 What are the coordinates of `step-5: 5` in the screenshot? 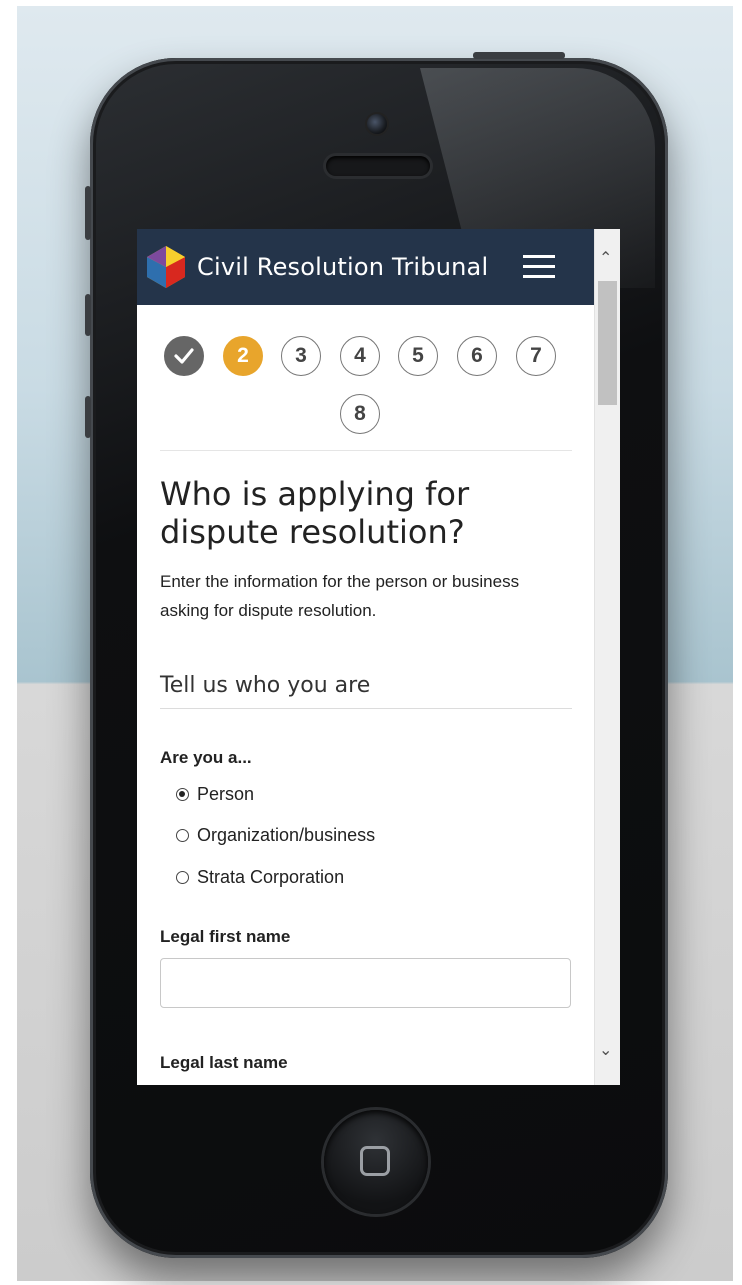 It's located at (418, 356).